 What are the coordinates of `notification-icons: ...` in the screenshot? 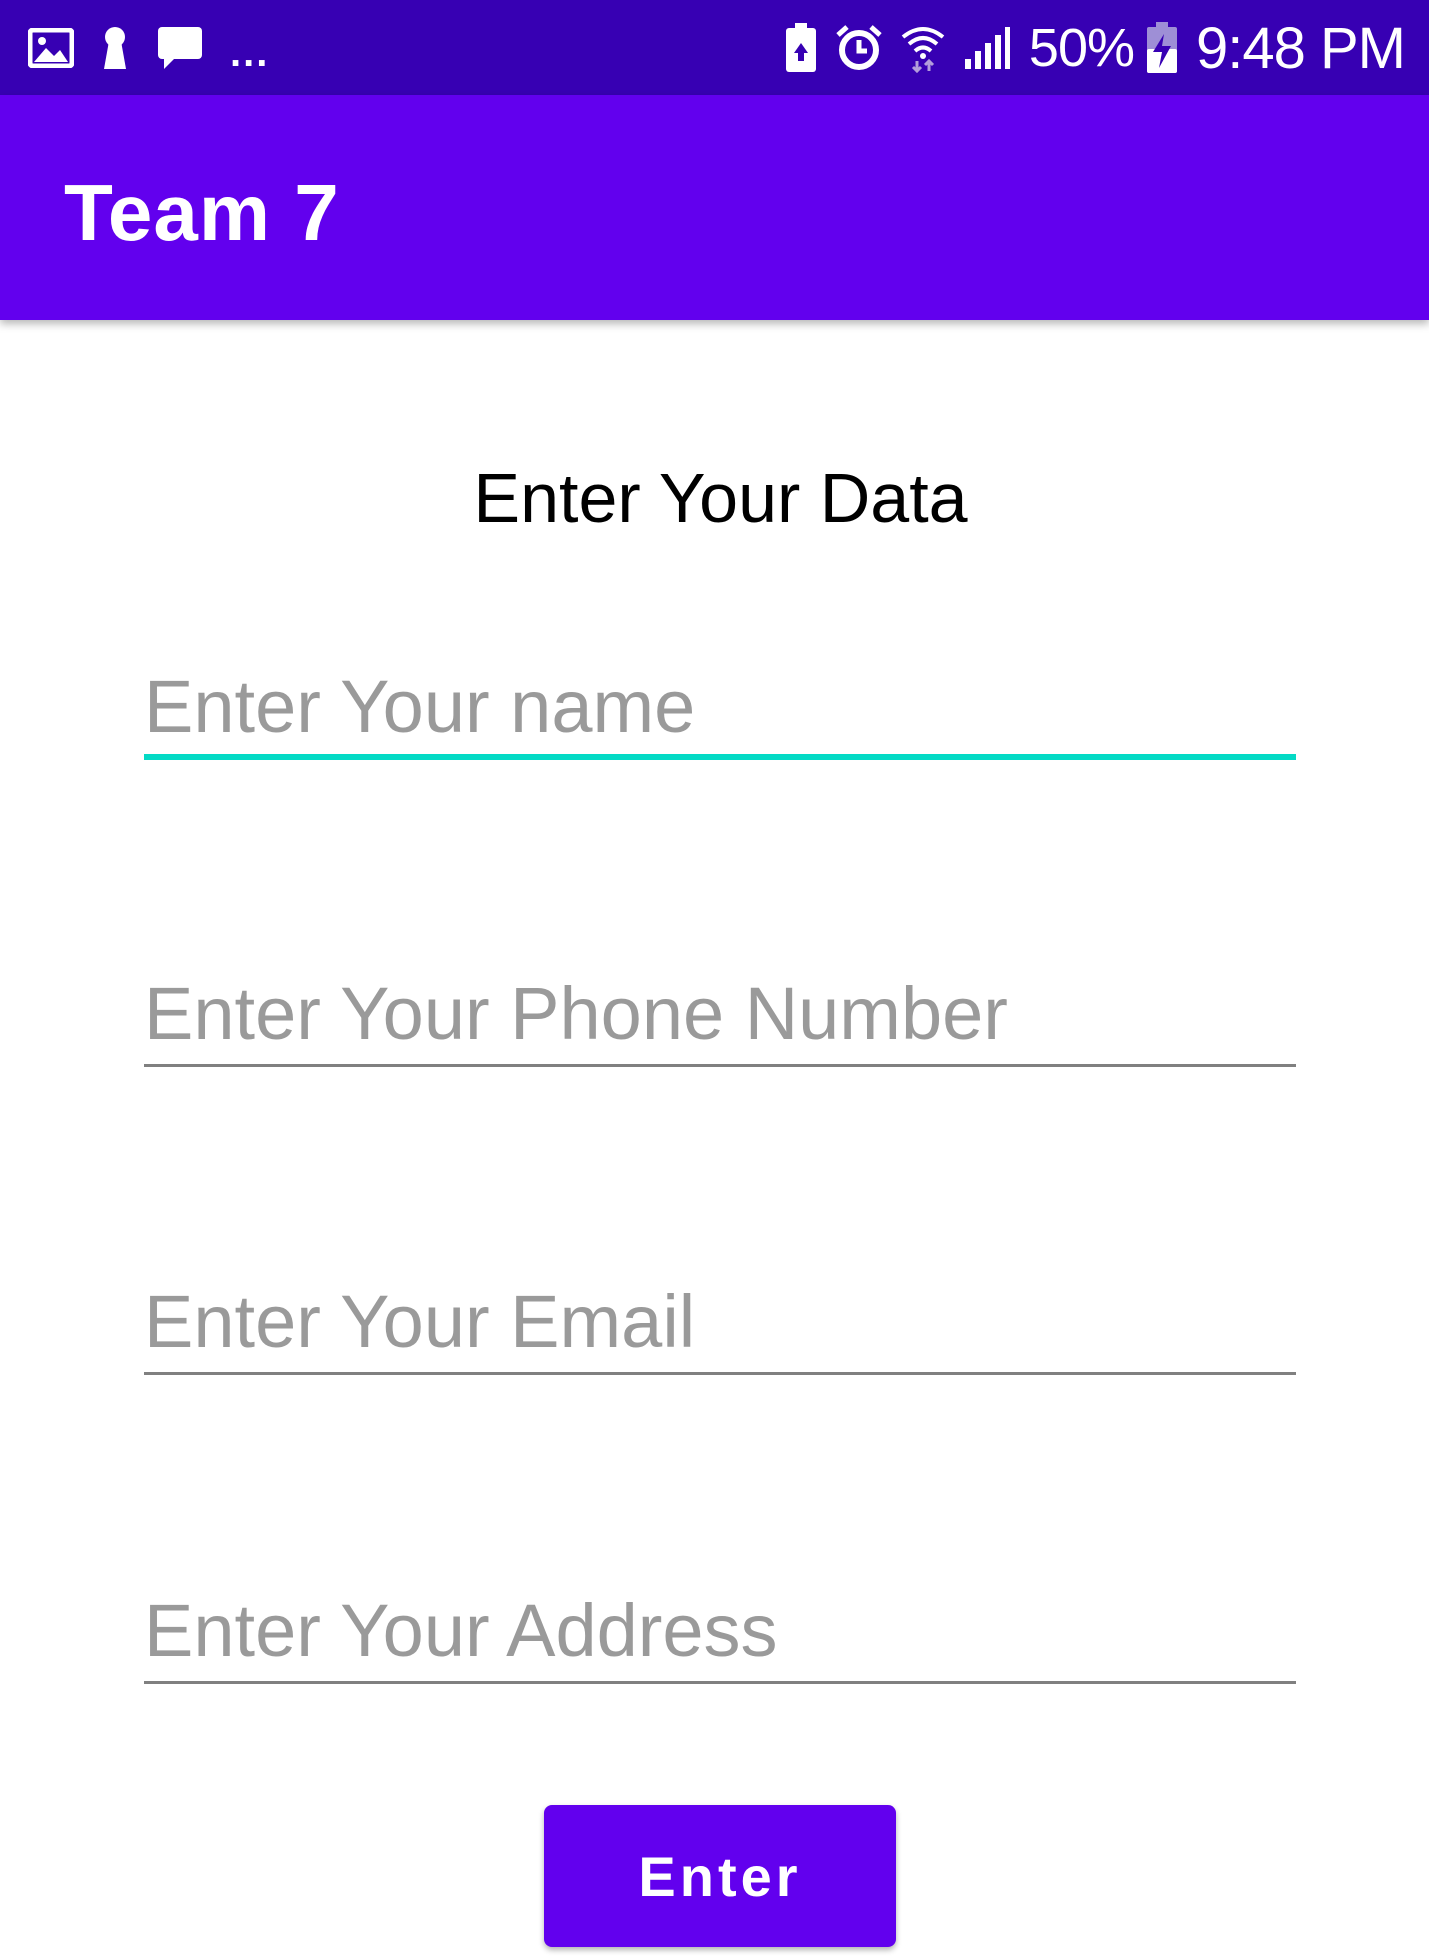 It's located at (148, 48).